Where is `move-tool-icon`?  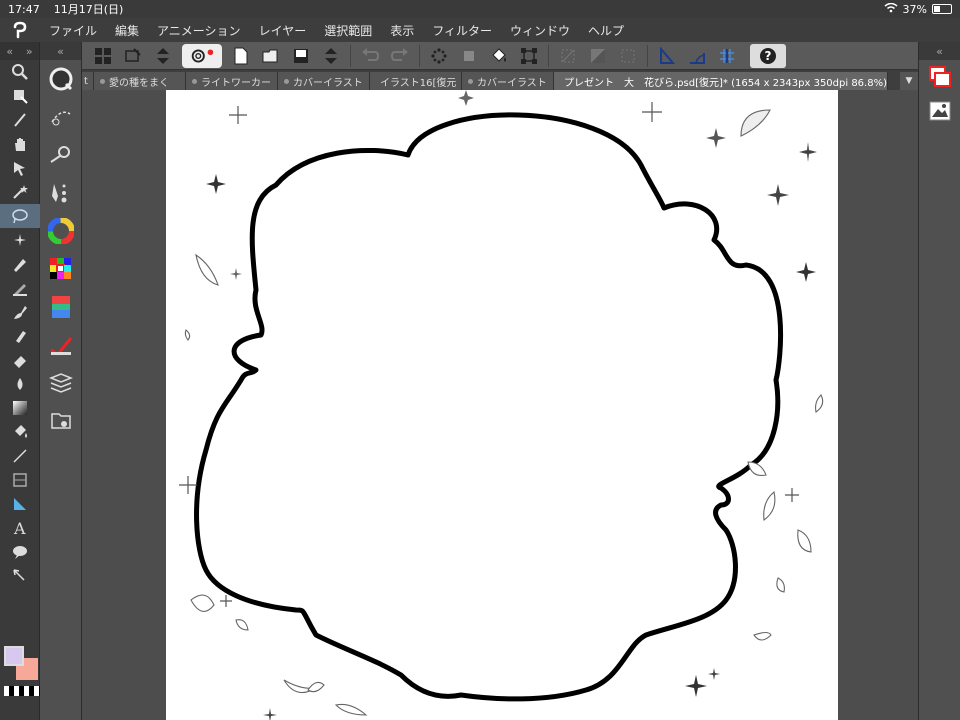
move-tool-icon is located at coordinates (20, 96).